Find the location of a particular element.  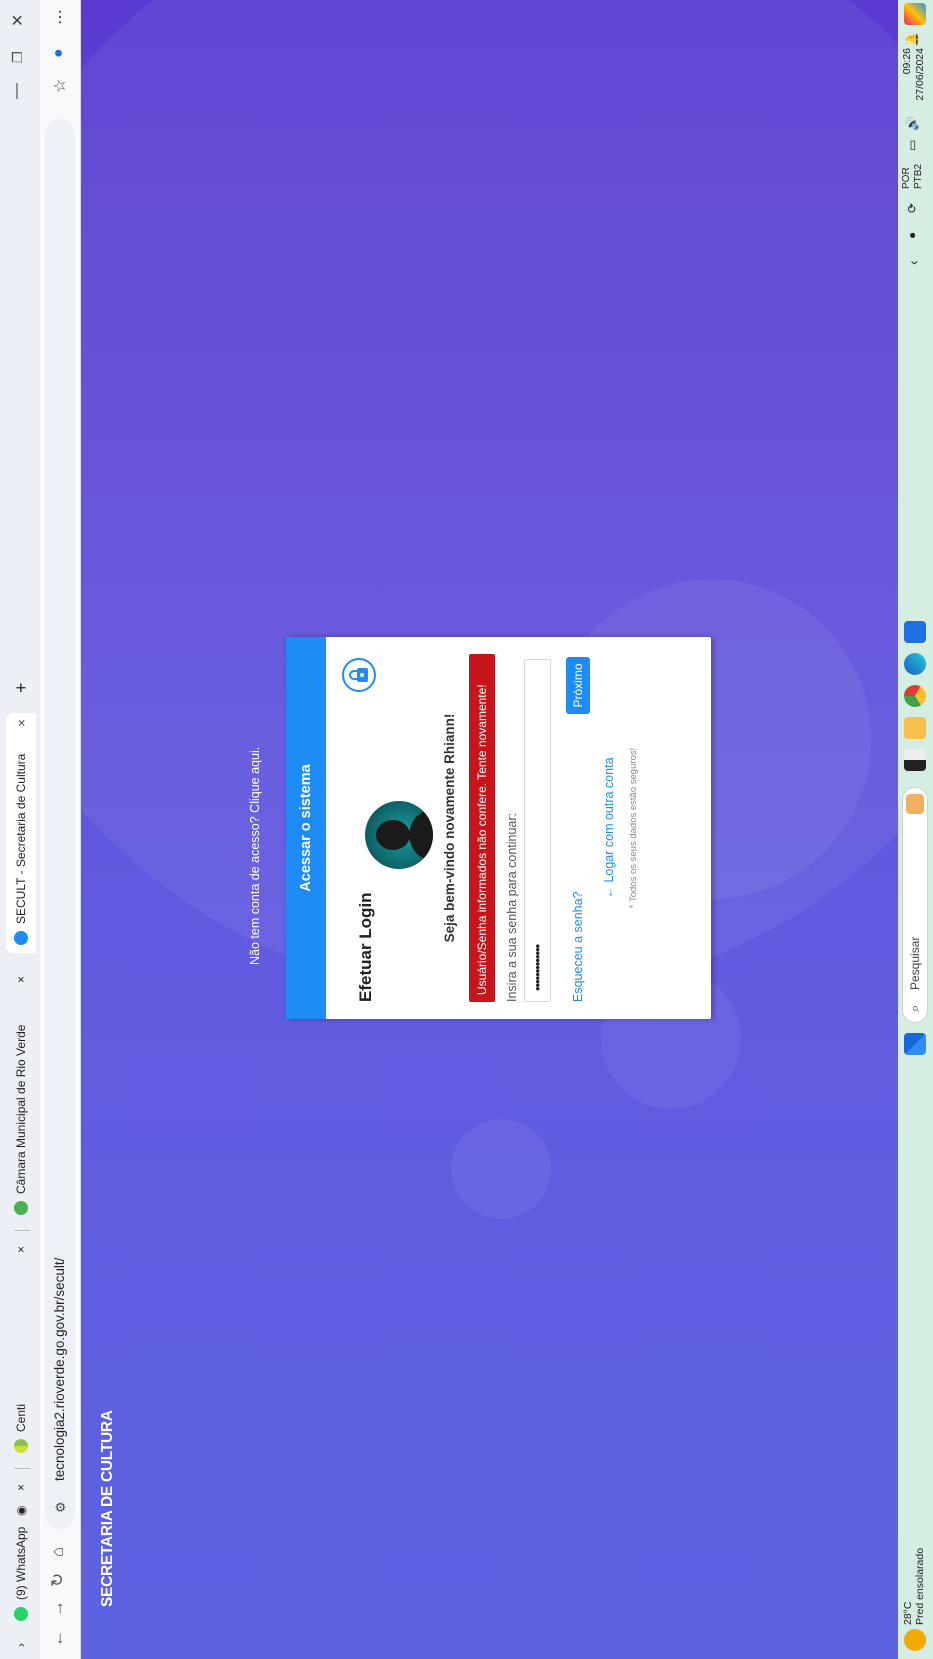

taskbar-search: ⌕ Pesquisar is located at coordinates (915, 905).